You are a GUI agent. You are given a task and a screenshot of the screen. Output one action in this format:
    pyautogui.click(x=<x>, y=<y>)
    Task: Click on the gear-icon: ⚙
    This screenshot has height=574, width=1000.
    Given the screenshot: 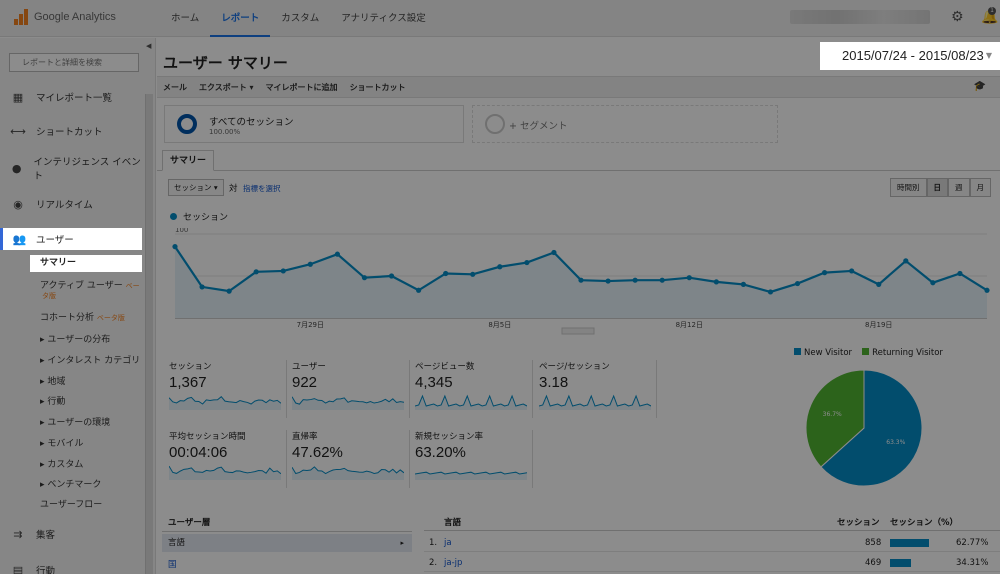 What is the action you would take?
    pyautogui.click(x=958, y=17)
    